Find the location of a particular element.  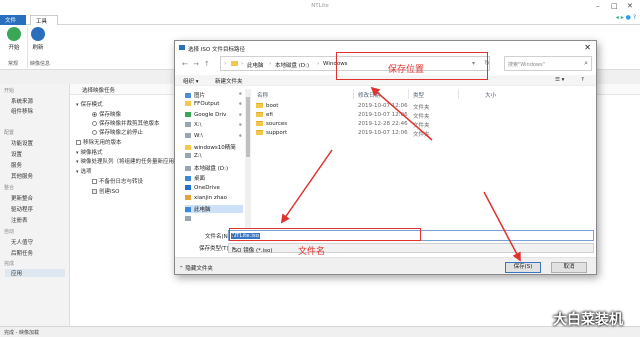

arrow-to-save-button is located at coordinates (502, 226).